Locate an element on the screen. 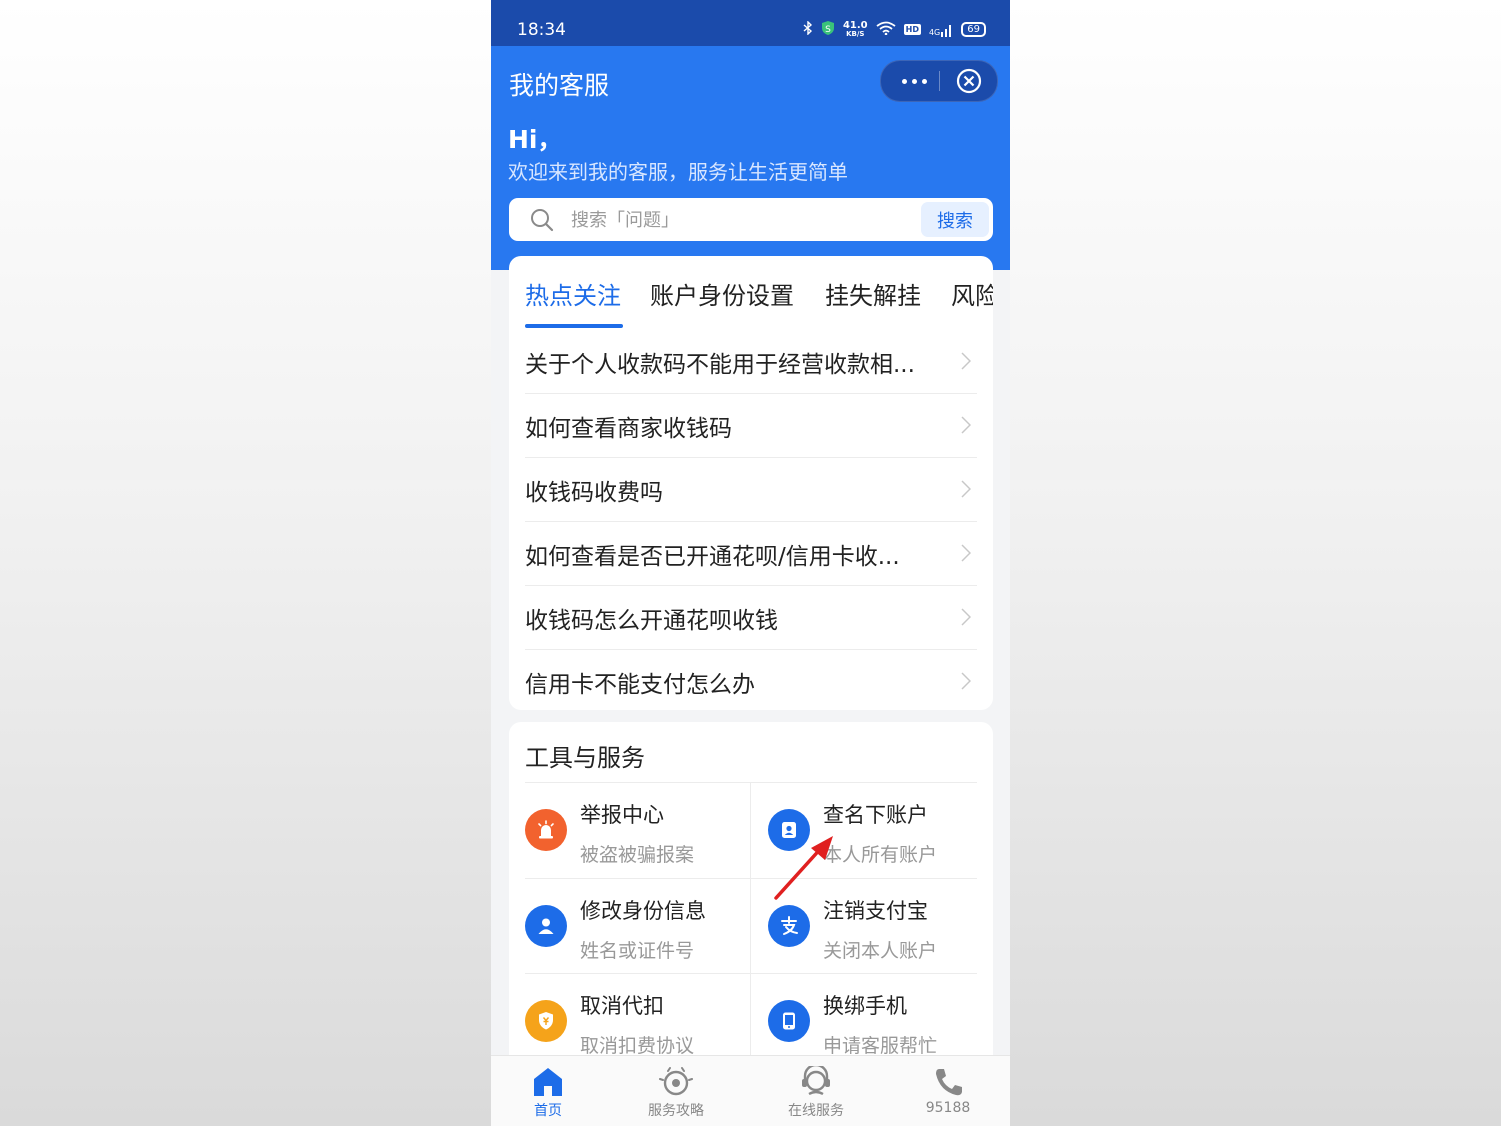  hd-badge: HD is located at coordinates (912, 29).